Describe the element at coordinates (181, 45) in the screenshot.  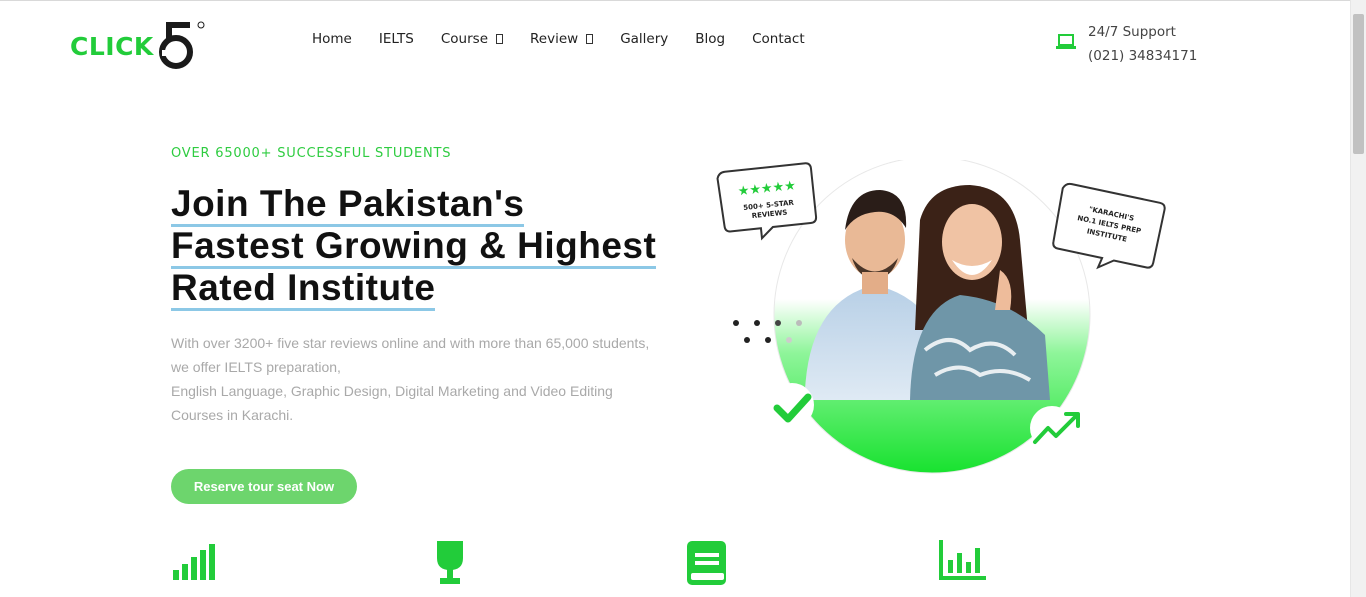
I see `logo-mark-icon` at that location.